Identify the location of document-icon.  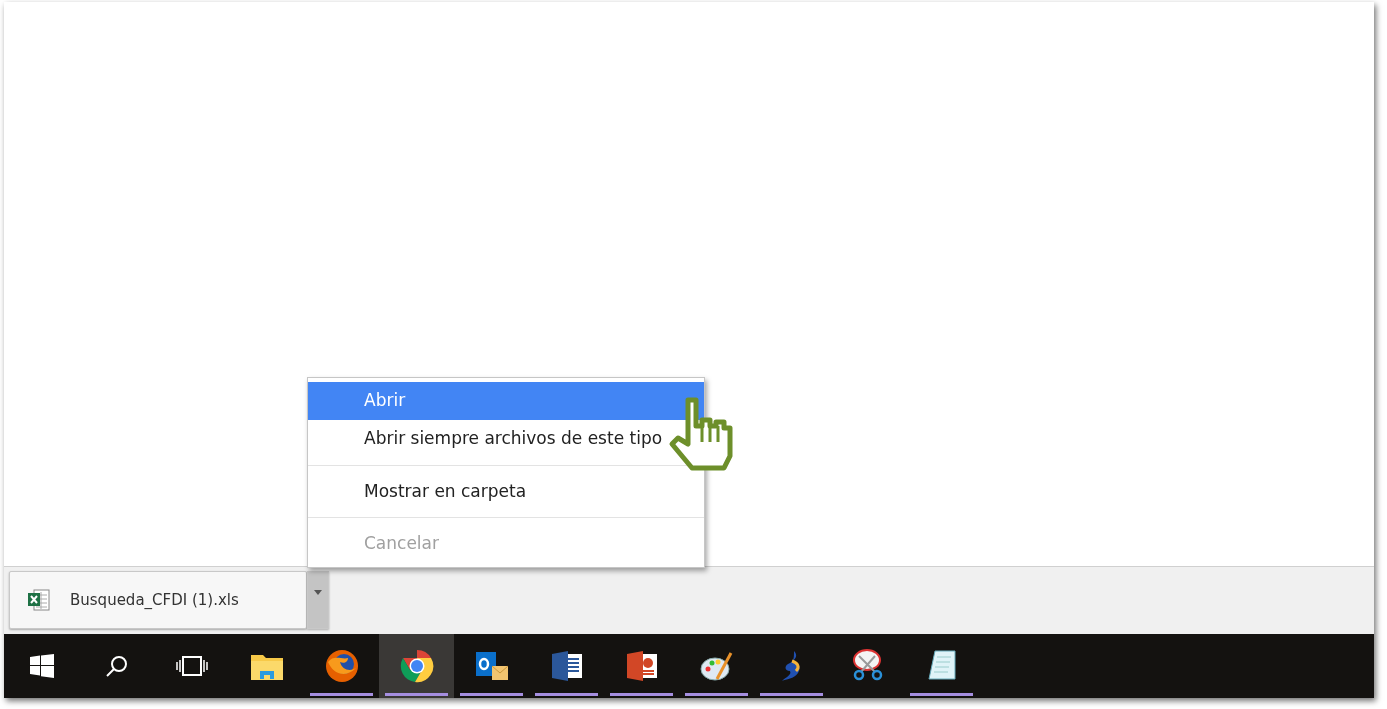
(566, 666).